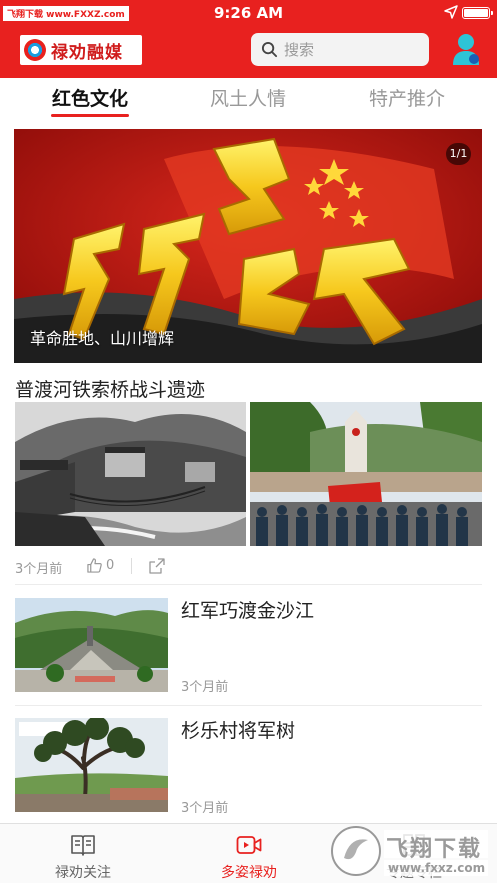  I want to click on bridge-photo, so click(130, 474).